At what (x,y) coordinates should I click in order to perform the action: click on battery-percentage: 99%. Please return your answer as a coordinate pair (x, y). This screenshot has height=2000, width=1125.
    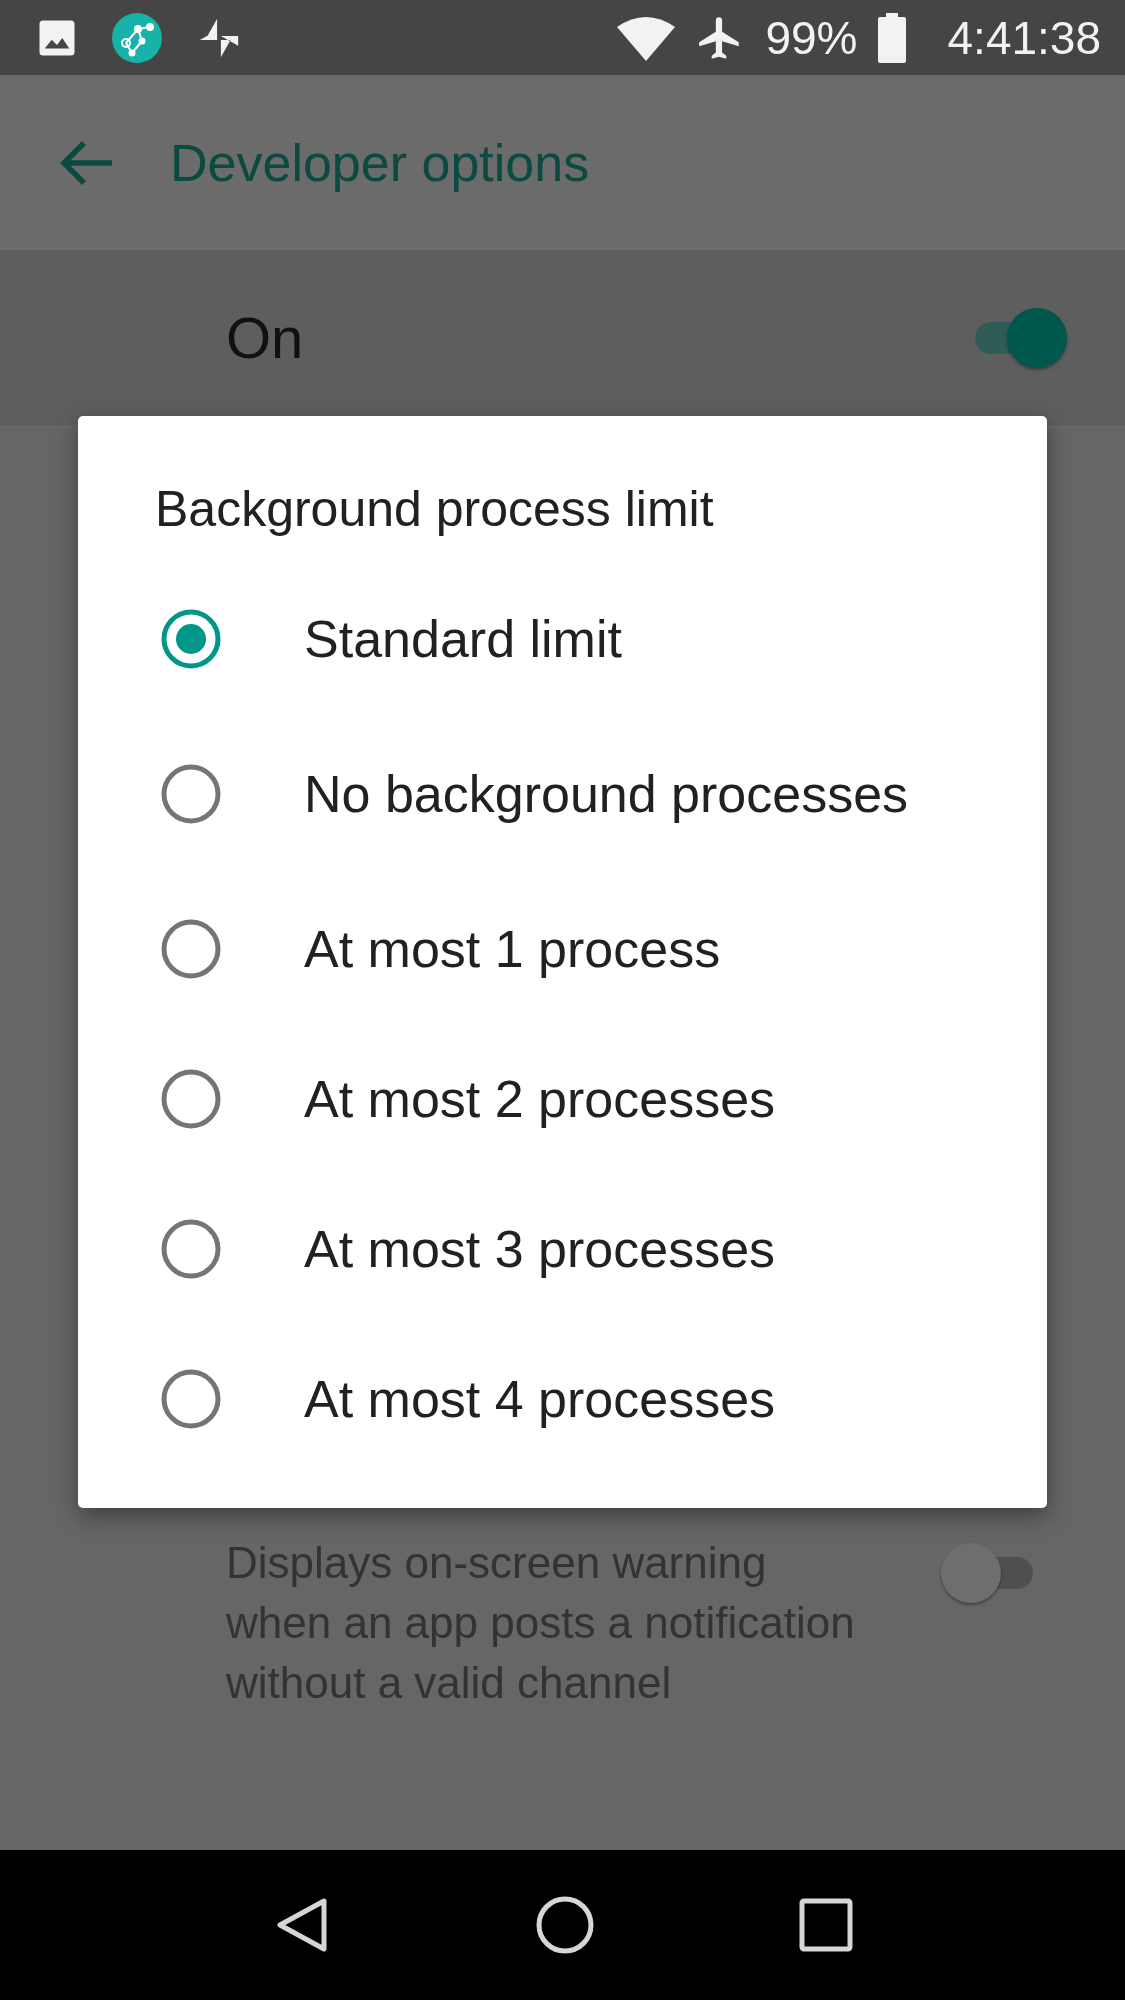
    Looking at the image, I should click on (811, 37).